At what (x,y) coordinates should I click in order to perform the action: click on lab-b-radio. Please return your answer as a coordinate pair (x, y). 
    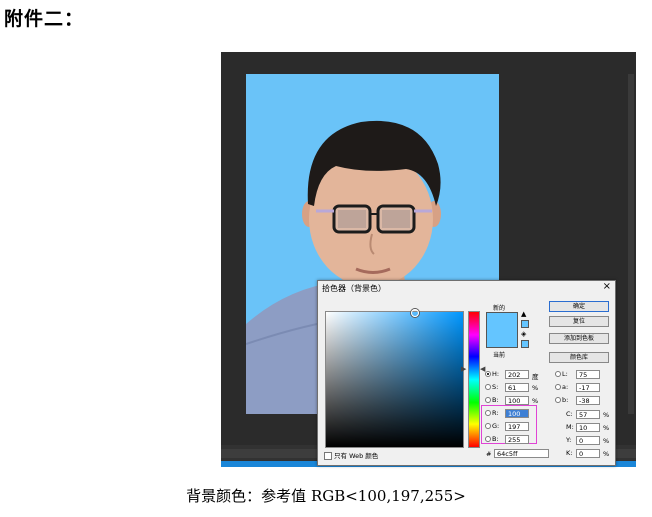
    Looking at the image, I should click on (558, 400).